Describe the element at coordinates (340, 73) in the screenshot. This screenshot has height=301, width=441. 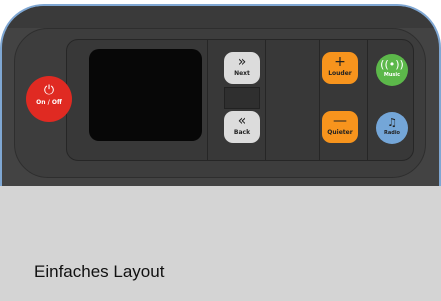
I see `louder-label: Louder` at that location.